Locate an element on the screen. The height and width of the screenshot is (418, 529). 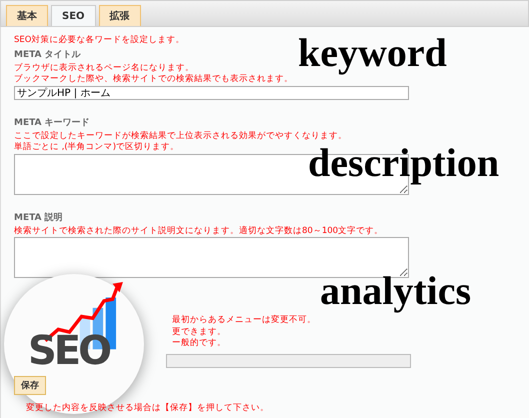
field-label: META キーワード is located at coordinates (52, 122).